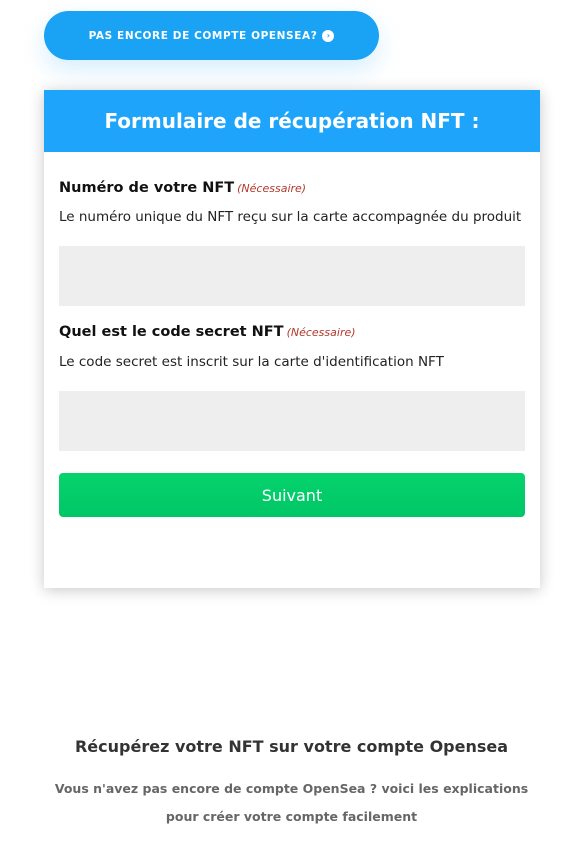  What do you see at coordinates (272, 188) in the screenshot?
I see `nft-number-required-note: (Nécessaire)` at bounding box center [272, 188].